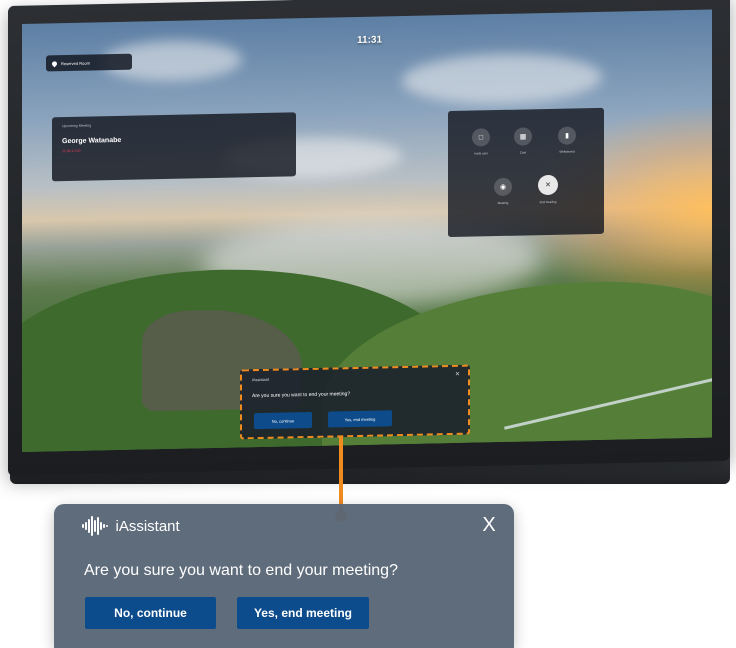  What do you see at coordinates (503, 203) in the screenshot?
I see `quick-action-label: Meeting` at bounding box center [503, 203].